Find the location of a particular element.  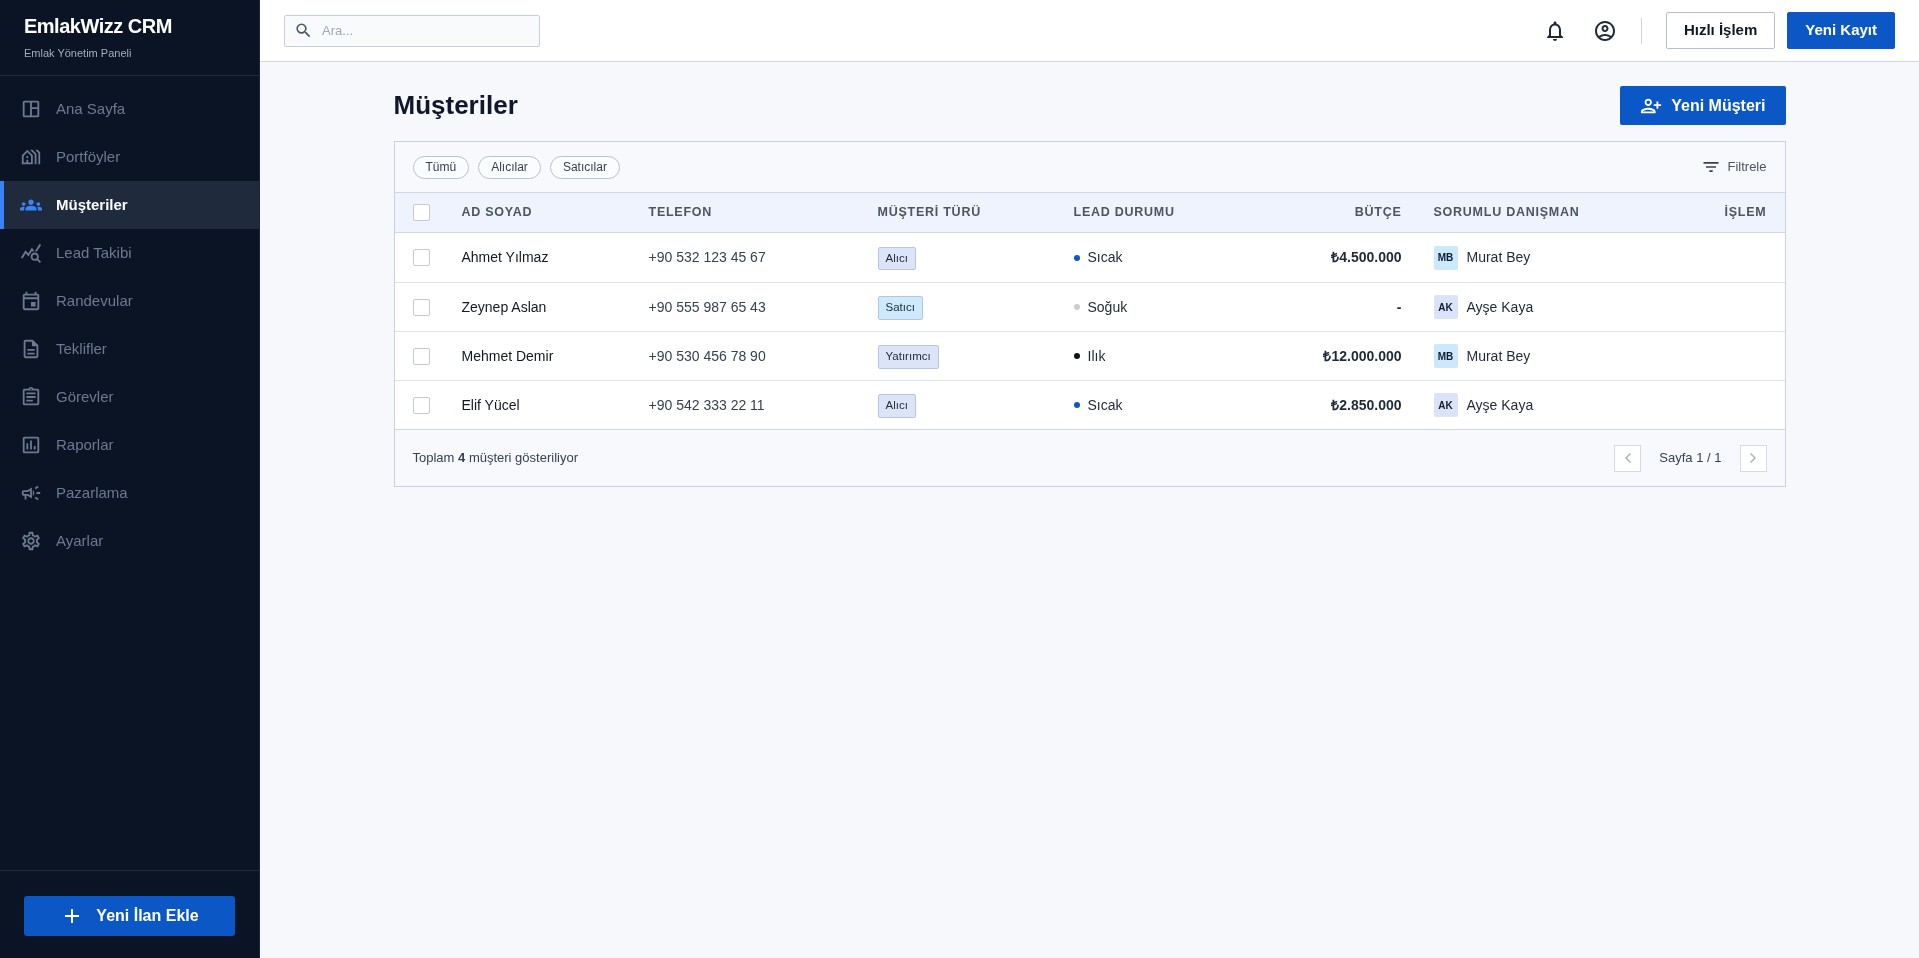

column-header: BÜTÇE is located at coordinates (1378, 213).